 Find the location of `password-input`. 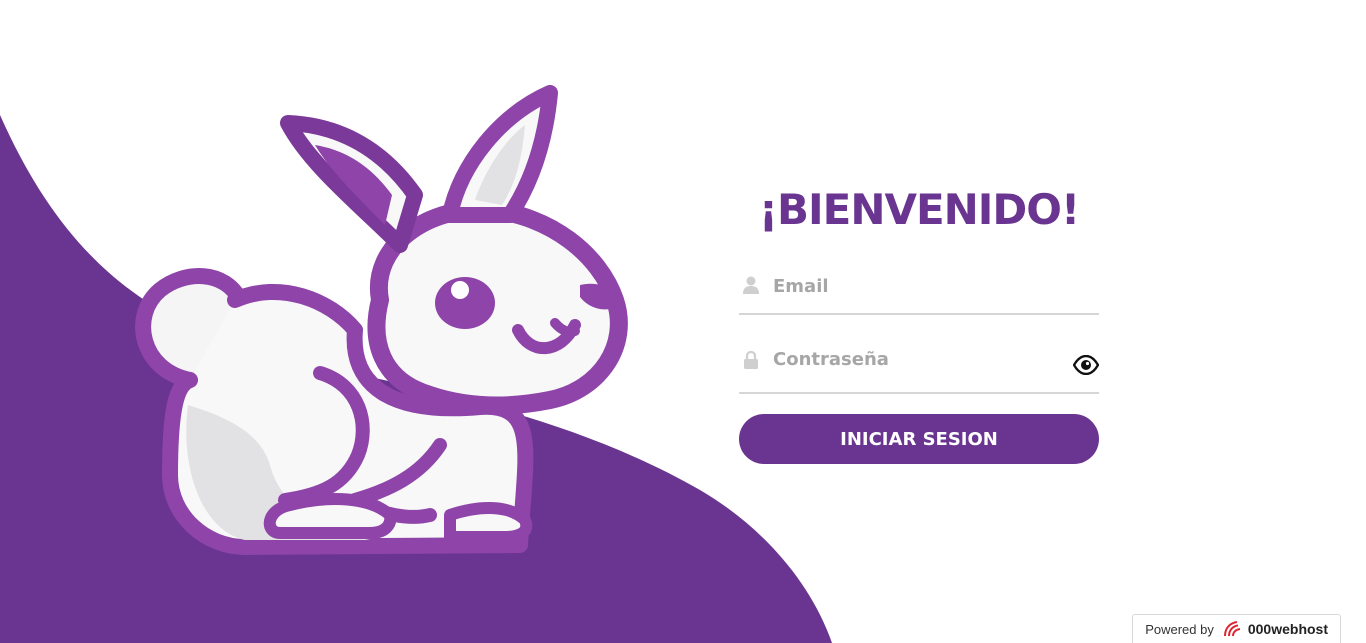

password-input is located at coordinates (918, 359).